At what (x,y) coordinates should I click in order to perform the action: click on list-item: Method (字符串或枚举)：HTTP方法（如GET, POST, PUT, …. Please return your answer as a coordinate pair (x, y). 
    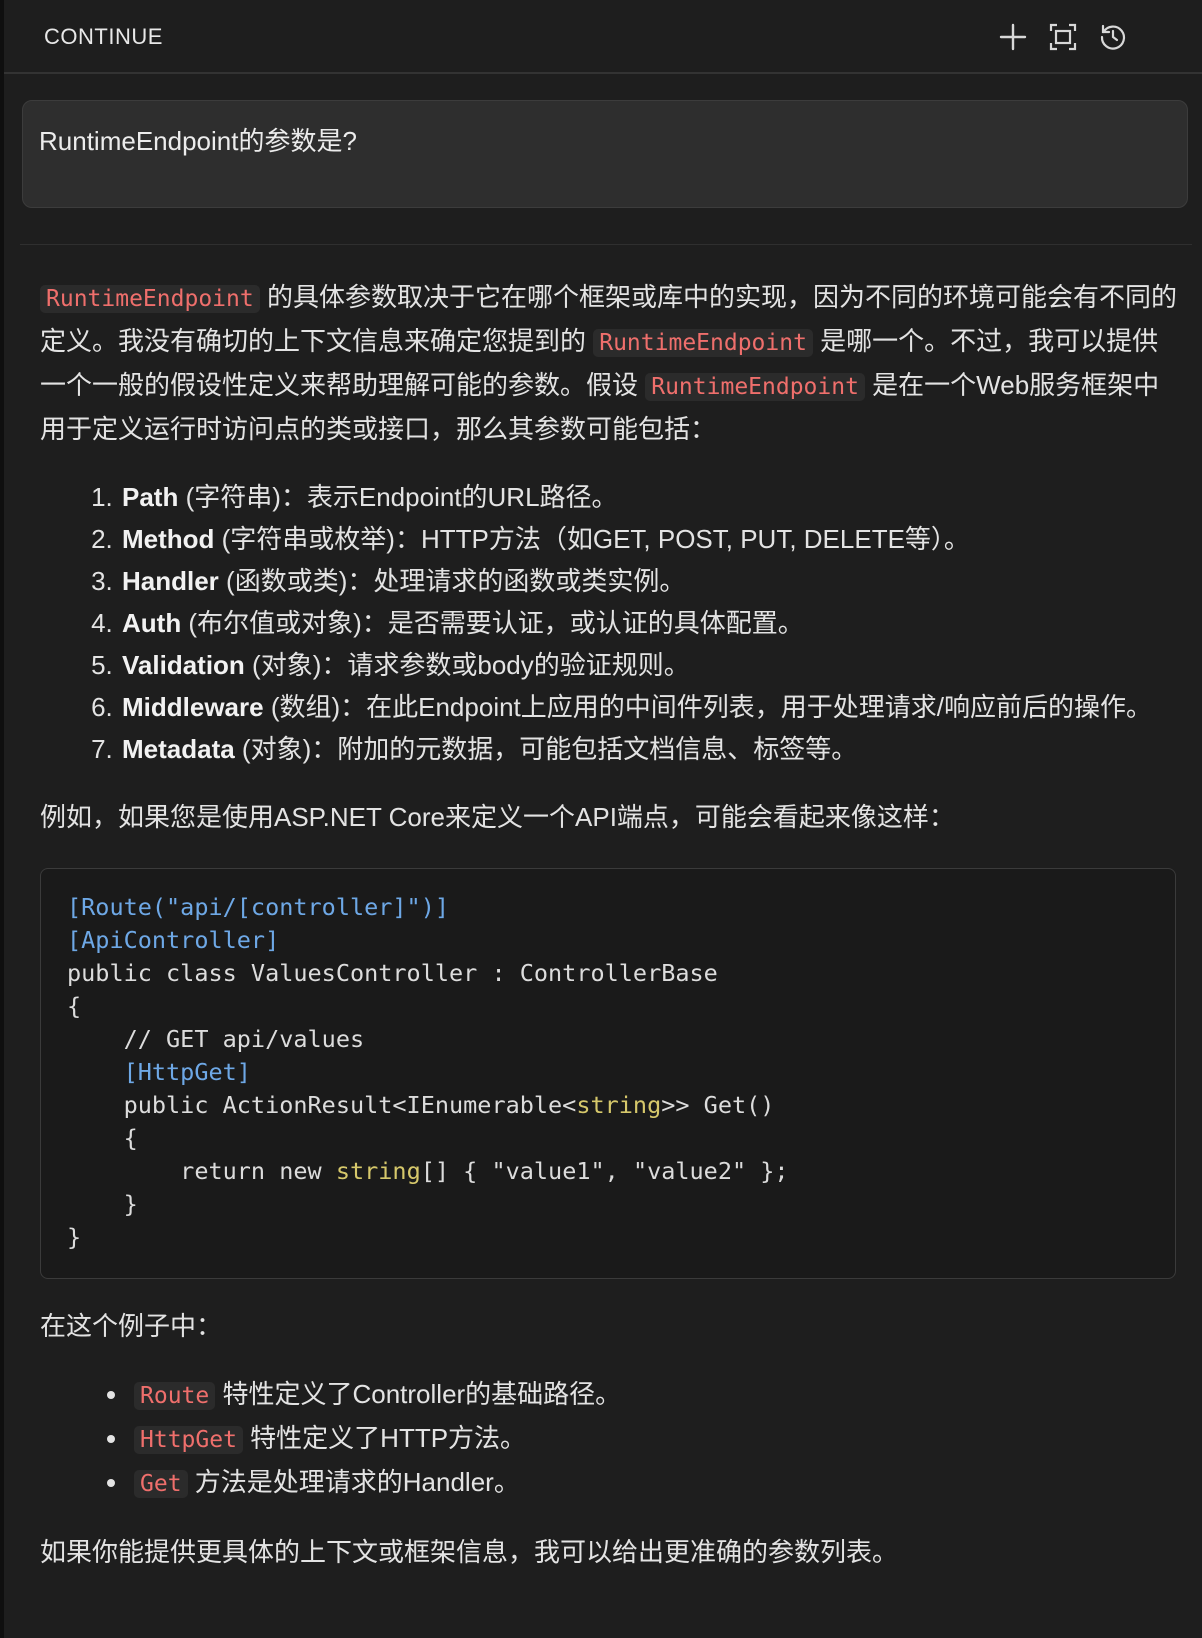
    Looking at the image, I should click on (650, 539).